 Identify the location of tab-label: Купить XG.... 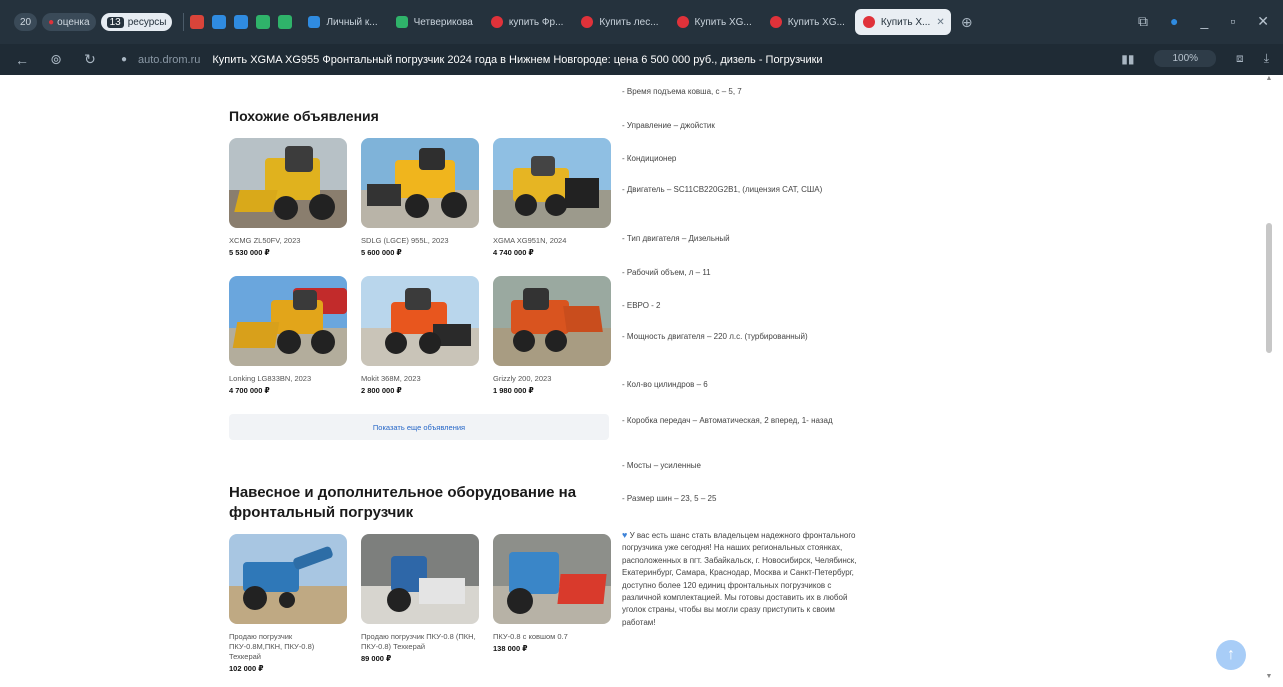
(723, 22).